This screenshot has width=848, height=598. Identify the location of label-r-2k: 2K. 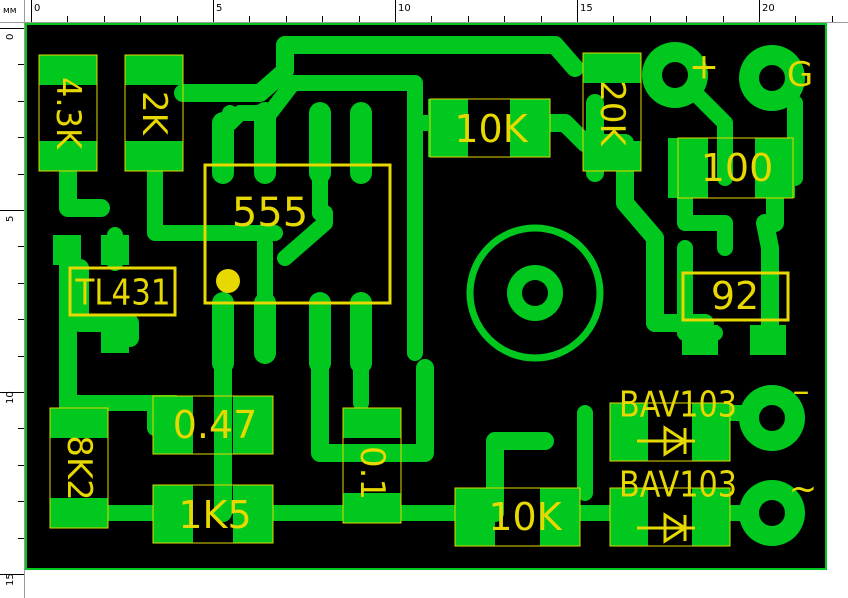
(154, 114).